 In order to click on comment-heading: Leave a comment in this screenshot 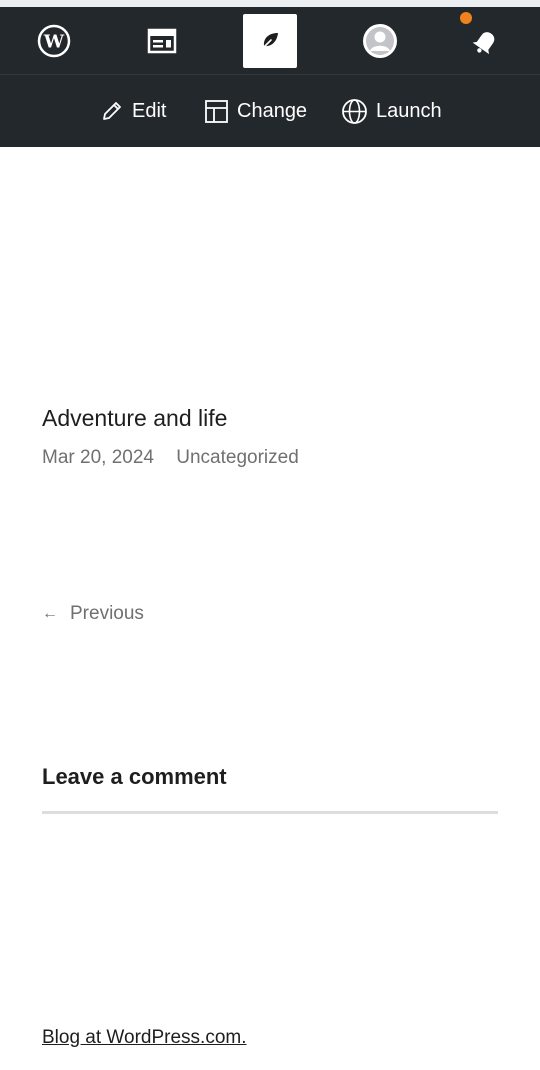, I will do `click(134, 776)`.